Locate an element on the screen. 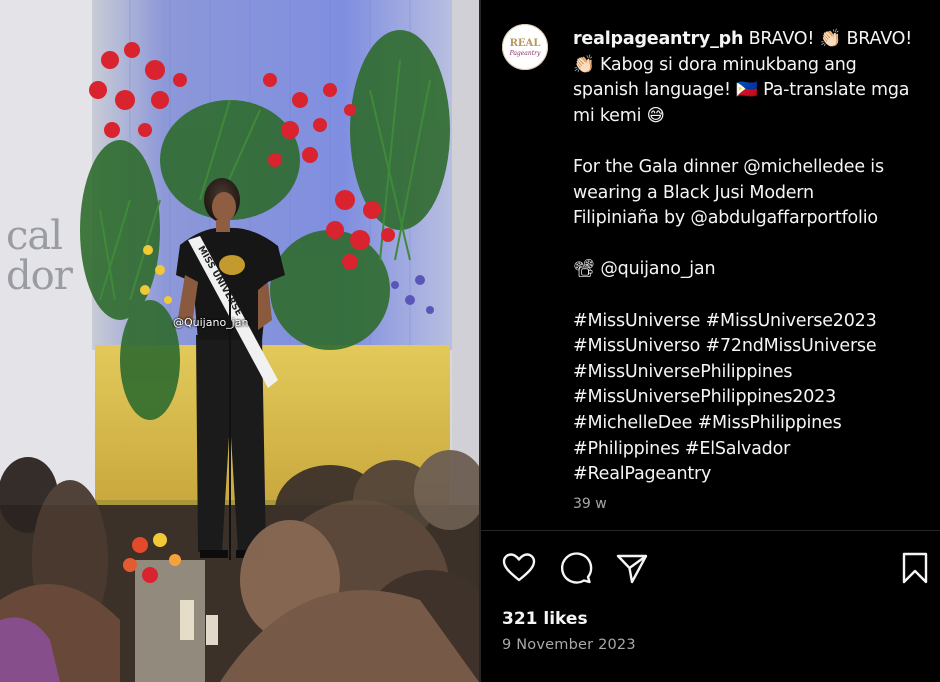  comment-button is located at coordinates (575, 568).